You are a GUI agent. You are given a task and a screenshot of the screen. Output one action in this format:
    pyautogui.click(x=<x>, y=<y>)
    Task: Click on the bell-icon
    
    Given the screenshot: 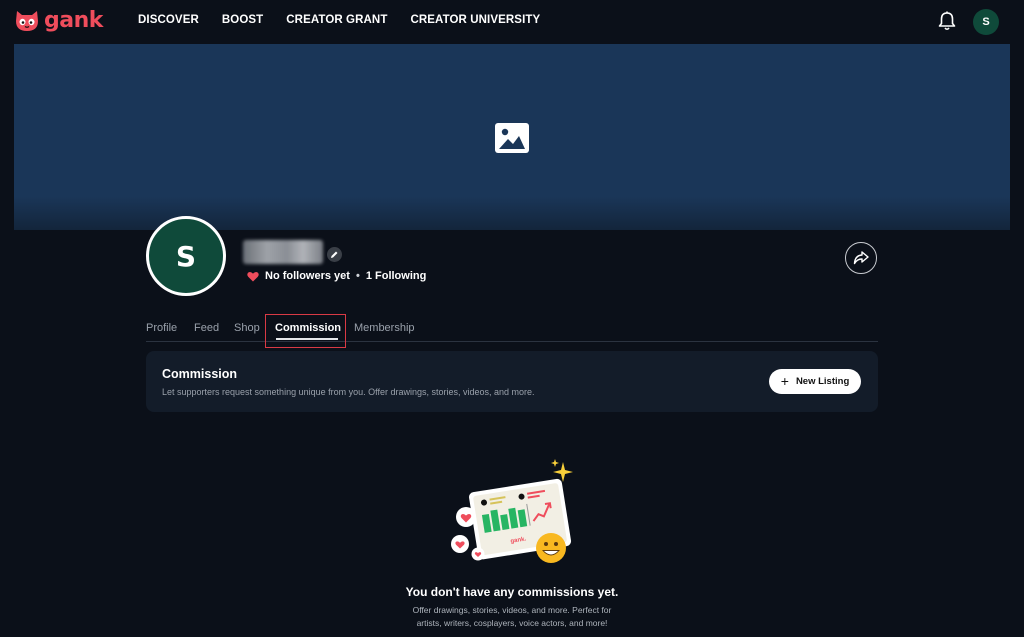 What is the action you would take?
    pyautogui.click(x=947, y=21)
    